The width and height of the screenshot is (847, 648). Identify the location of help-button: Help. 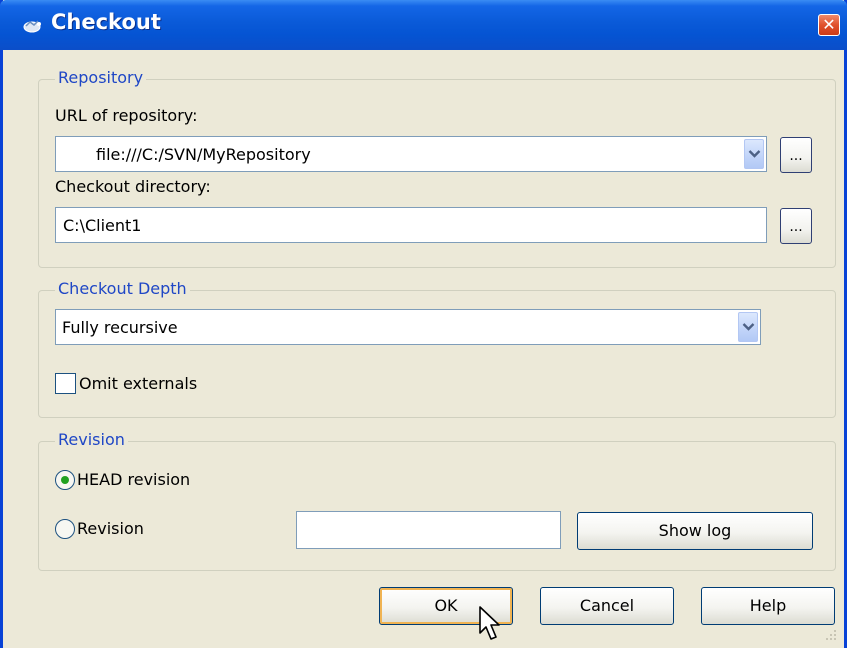
(768, 606).